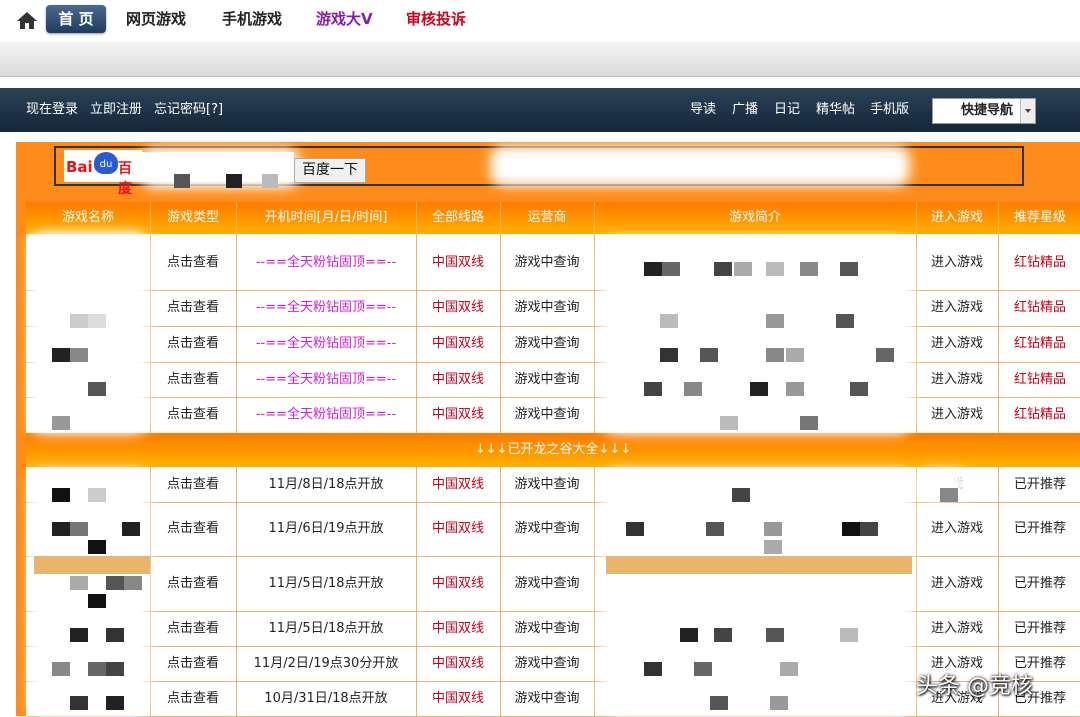  What do you see at coordinates (326, 484) in the screenshot?
I see `cell-time: 11月/8日/18点开放` at bounding box center [326, 484].